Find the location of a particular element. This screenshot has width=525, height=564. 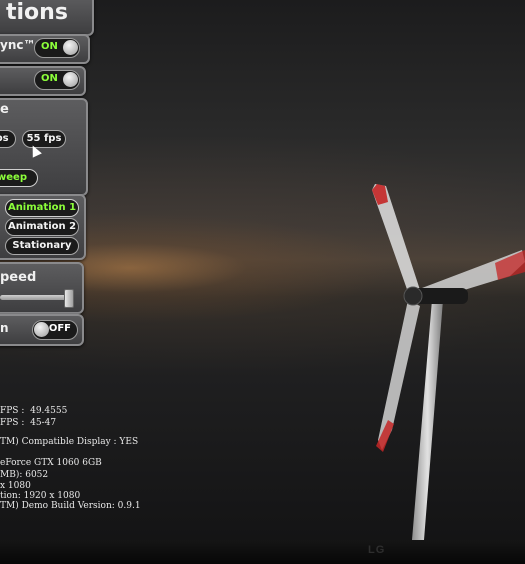

stationary-button: Stationary is located at coordinates (42, 246).